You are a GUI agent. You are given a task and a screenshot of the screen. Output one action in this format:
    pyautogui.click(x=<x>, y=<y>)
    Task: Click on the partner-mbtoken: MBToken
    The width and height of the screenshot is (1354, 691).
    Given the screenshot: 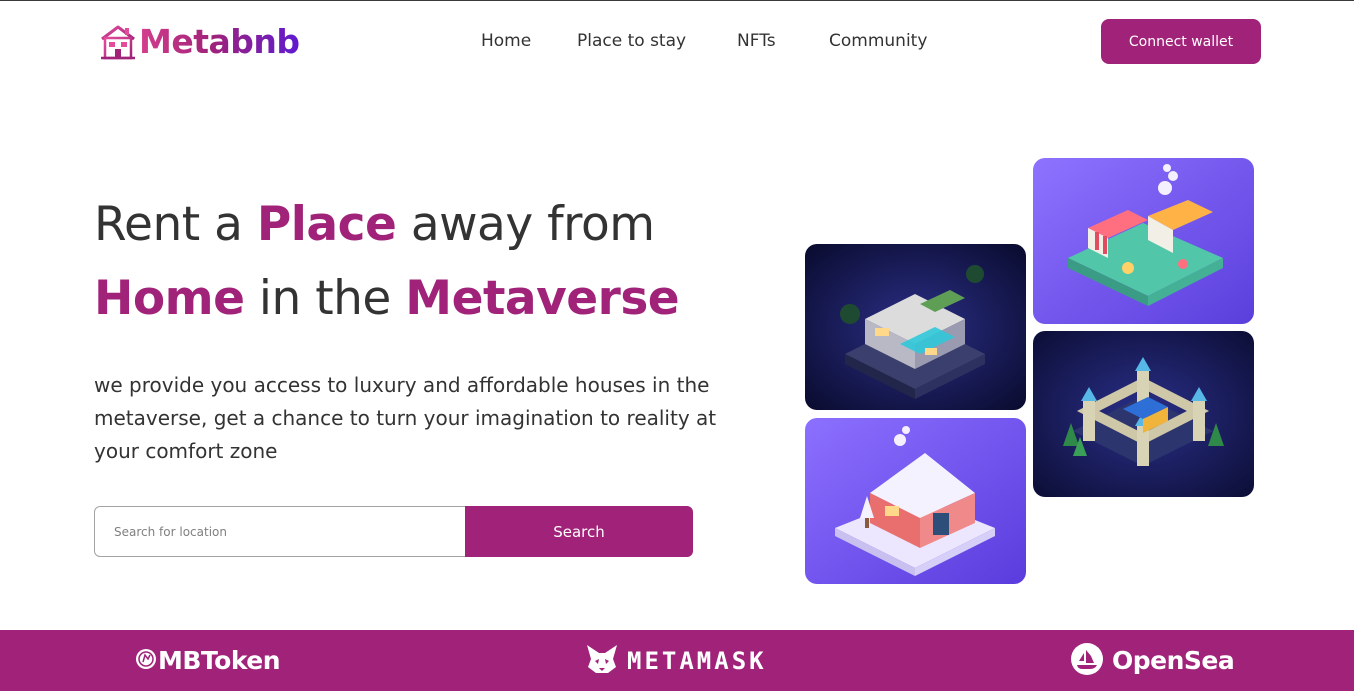 What is the action you would take?
    pyautogui.click(x=208, y=660)
    